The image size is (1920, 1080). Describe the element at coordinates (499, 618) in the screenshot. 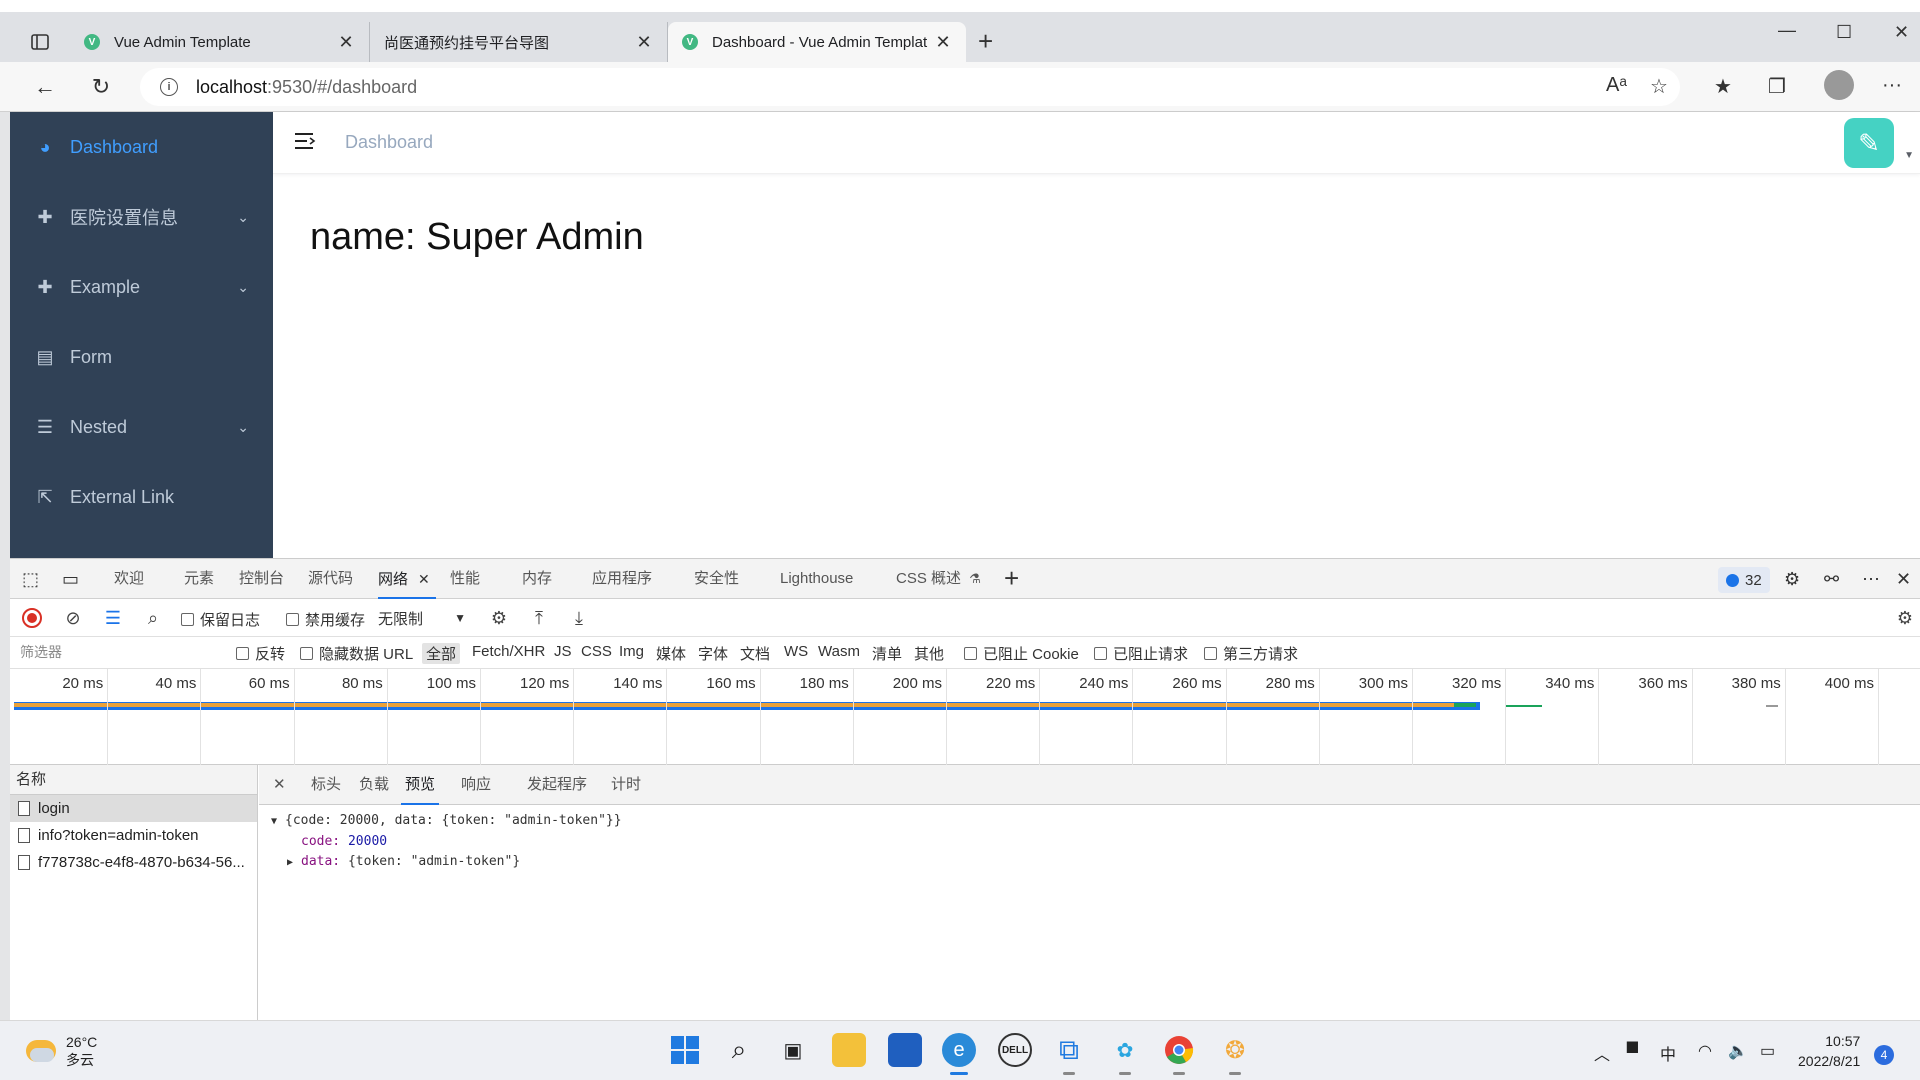

I see `network-conditions-icon: ⚙` at that location.